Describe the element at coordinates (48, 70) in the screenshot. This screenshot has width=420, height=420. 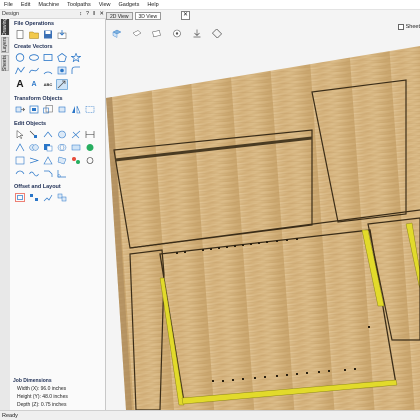
I see `arc-icon` at that location.